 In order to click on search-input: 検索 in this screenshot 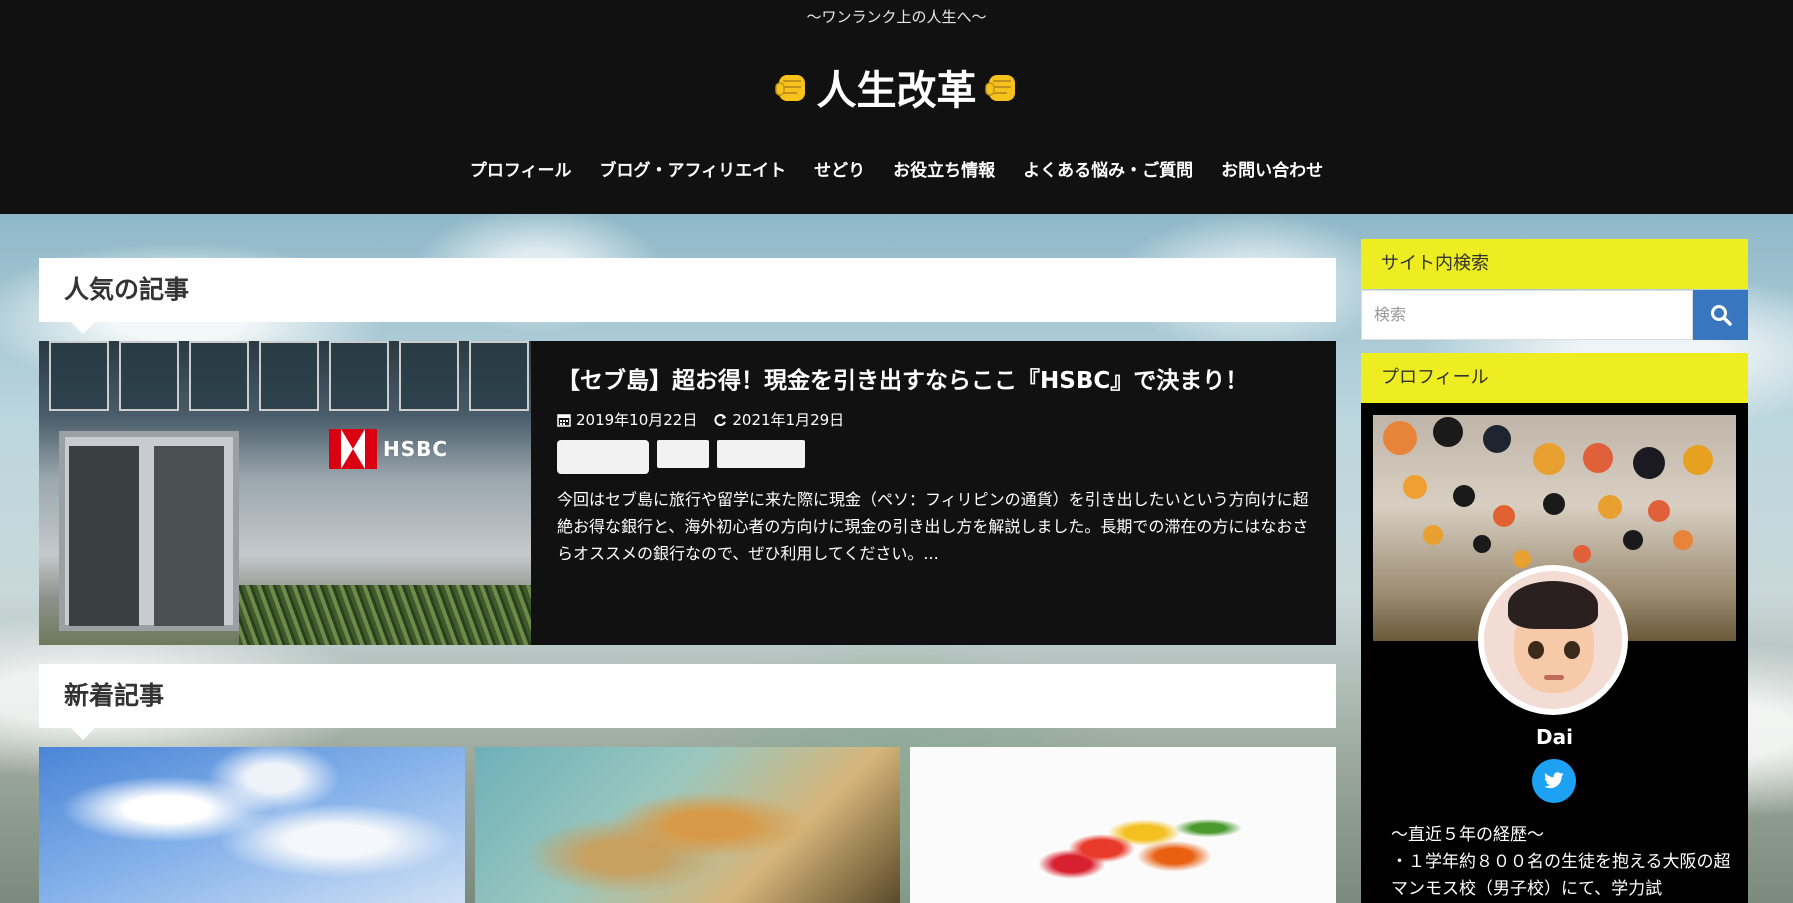, I will do `click(1527, 315)`.